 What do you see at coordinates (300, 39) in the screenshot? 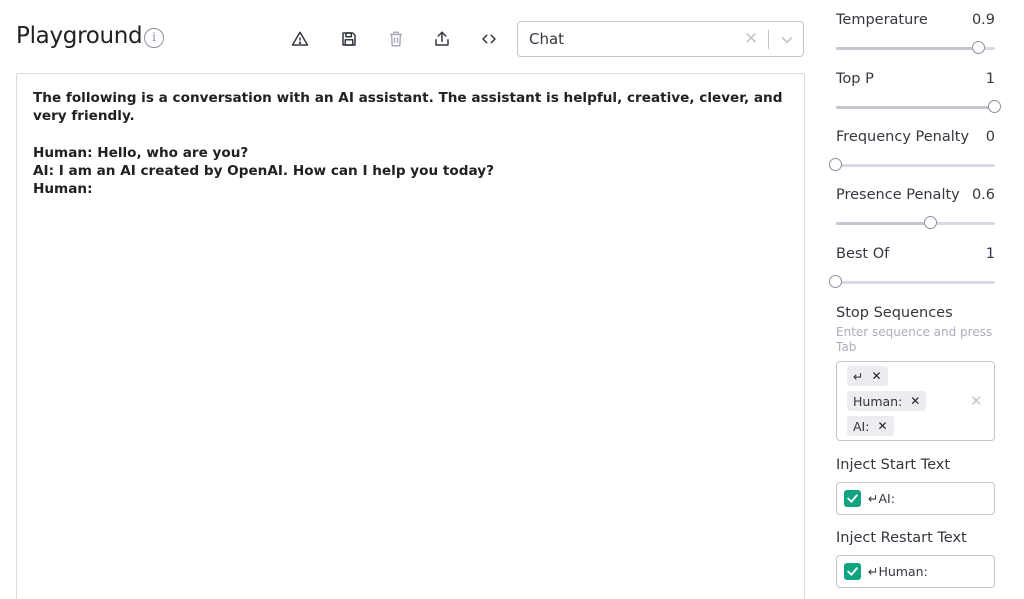
I see `warning-icon` at bounding box center [300, 39].